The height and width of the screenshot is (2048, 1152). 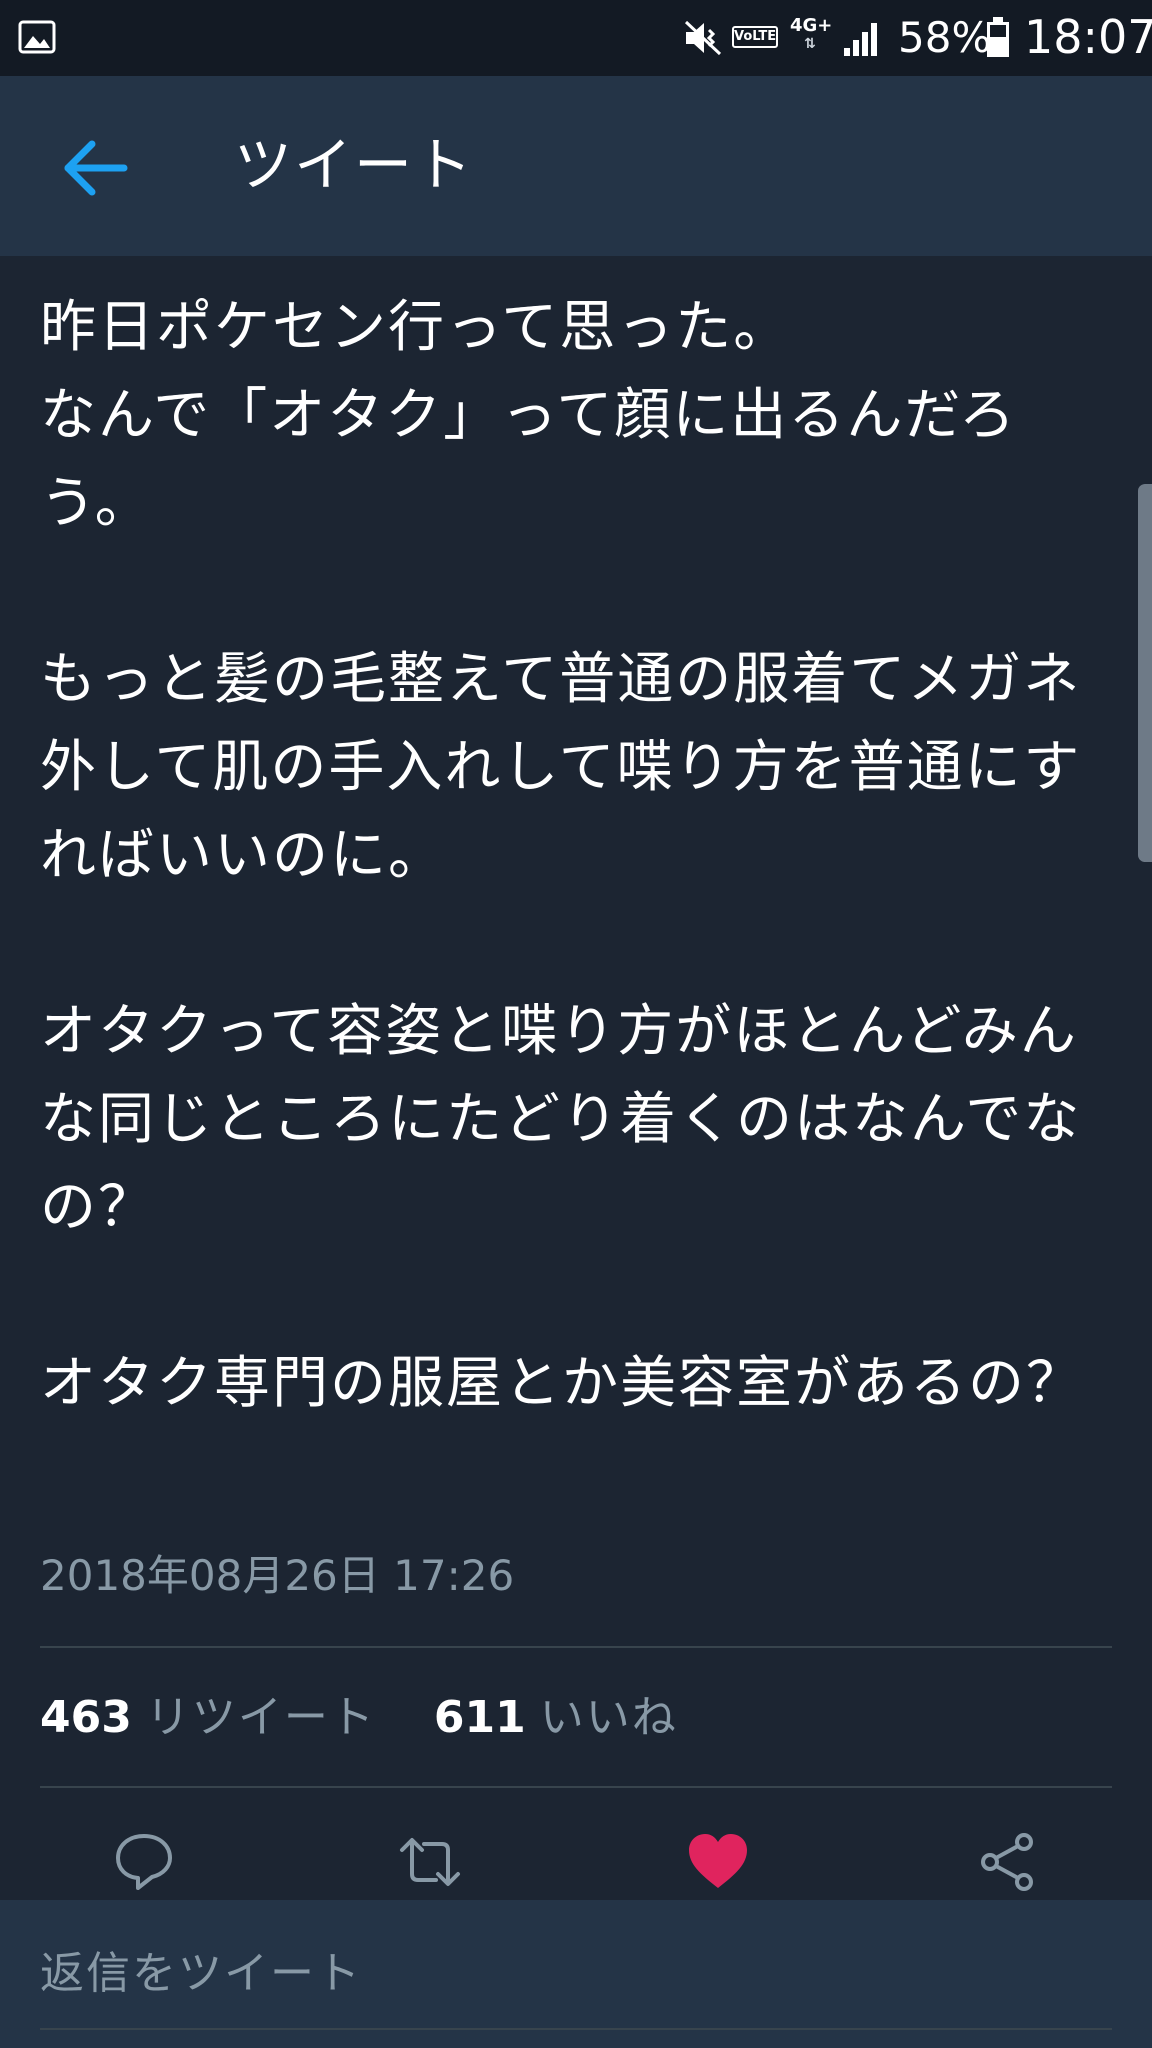 What do you see at coordinates (576, 1974) in the screenshot?
I see `reply-bar: 返信をツイート` at bounding box center [576, 1974].